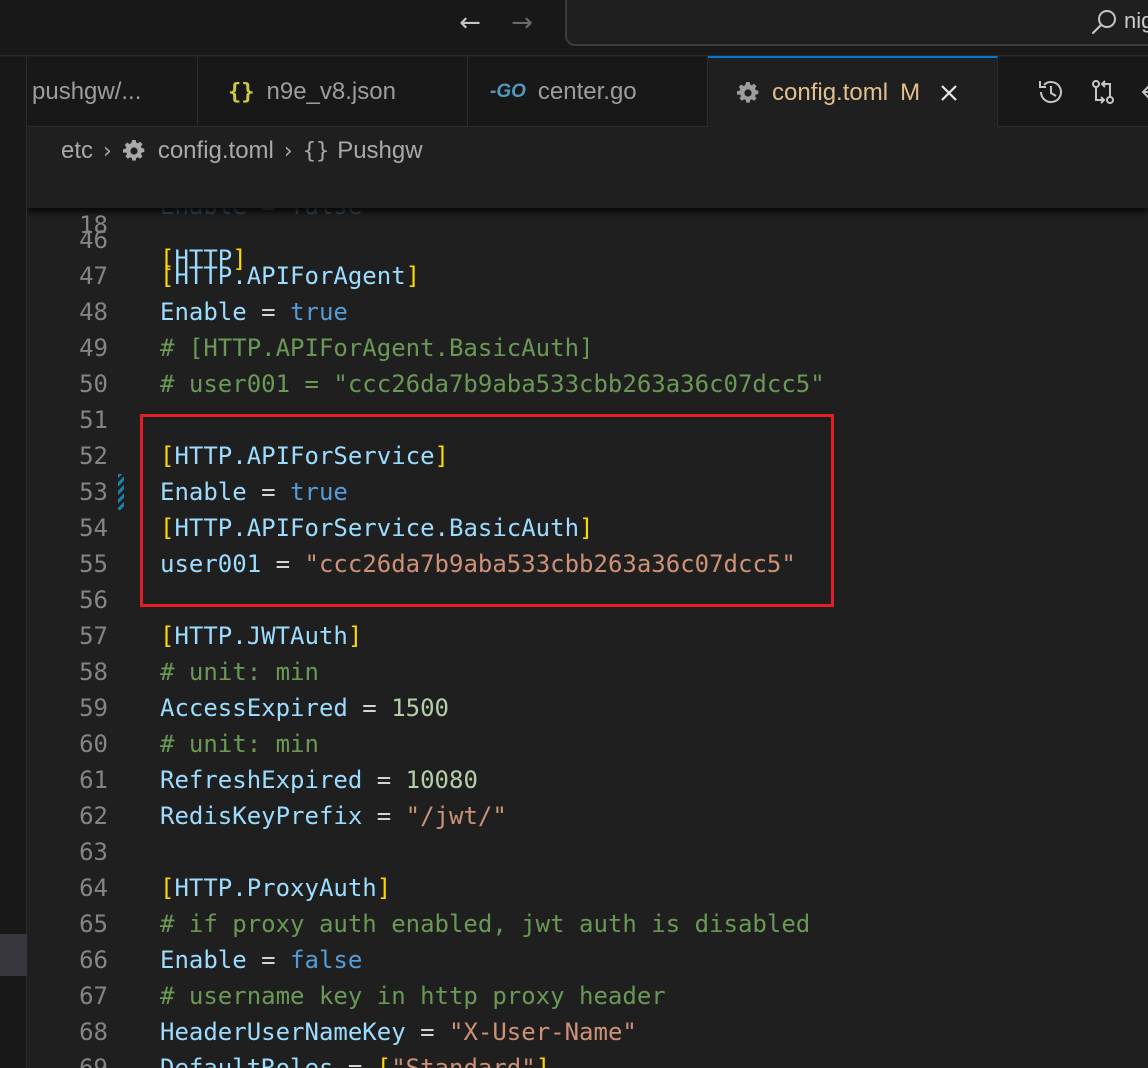 The width and height of the screenshot is (1148, 1068). Describe the element at coordinates (587, 151) in the screenshot. I see `breadcrumb: etc › config.toml › {} Pushgw` at that location.